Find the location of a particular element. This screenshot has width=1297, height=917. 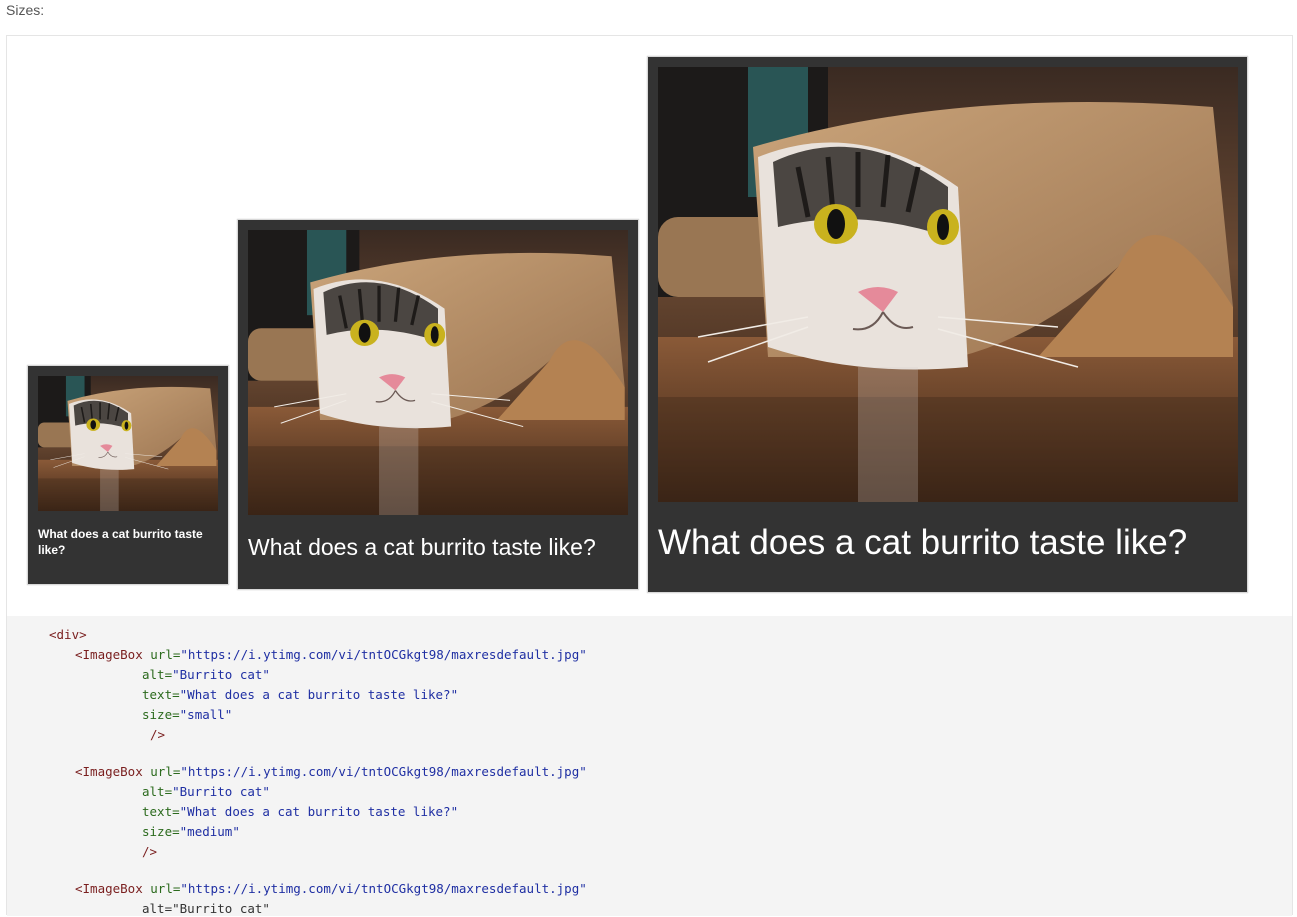

imagebox-small: What does a cat burrito taste like? is located at coordinates (128, 475).